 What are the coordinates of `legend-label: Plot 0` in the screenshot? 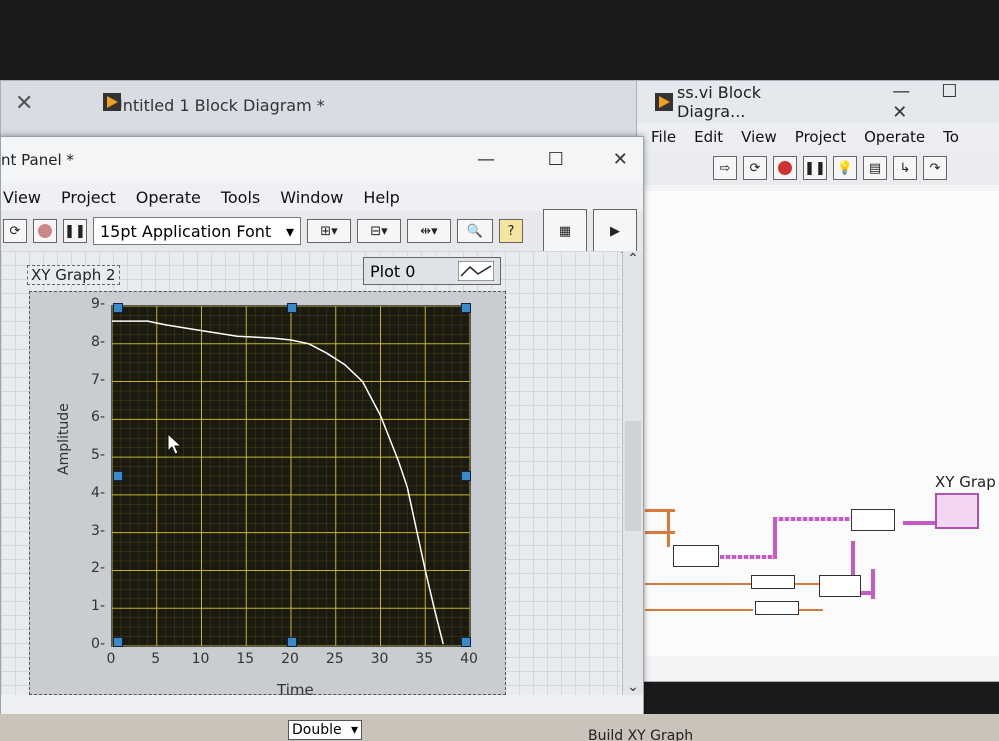 It's located at (393, 271).